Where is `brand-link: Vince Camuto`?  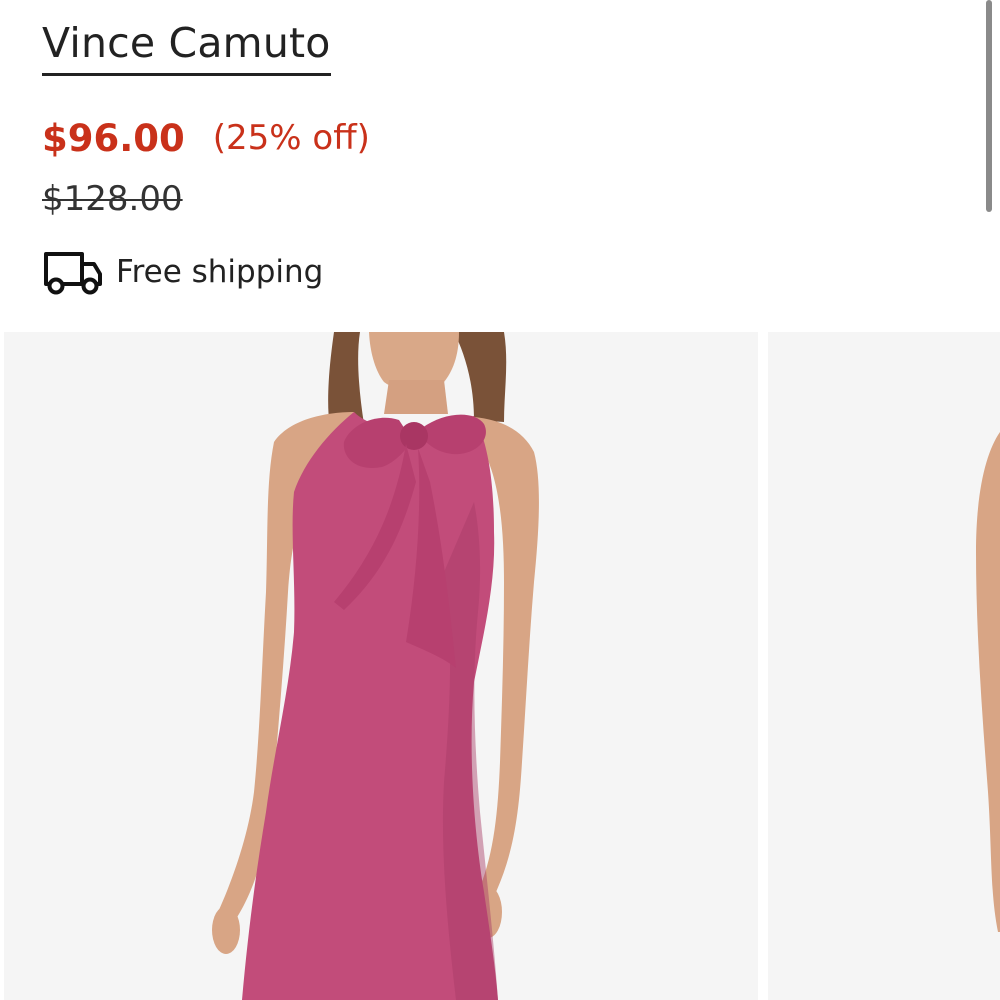
brand-link: Vince Camuto is located at coordinates (186, 46).